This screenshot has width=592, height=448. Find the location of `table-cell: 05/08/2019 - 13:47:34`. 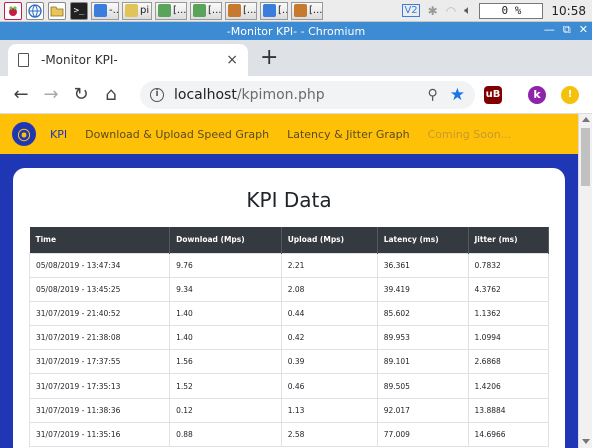

table-cell: 05/08/2019 - 13:47:34 is located at coordinates (99, 265).